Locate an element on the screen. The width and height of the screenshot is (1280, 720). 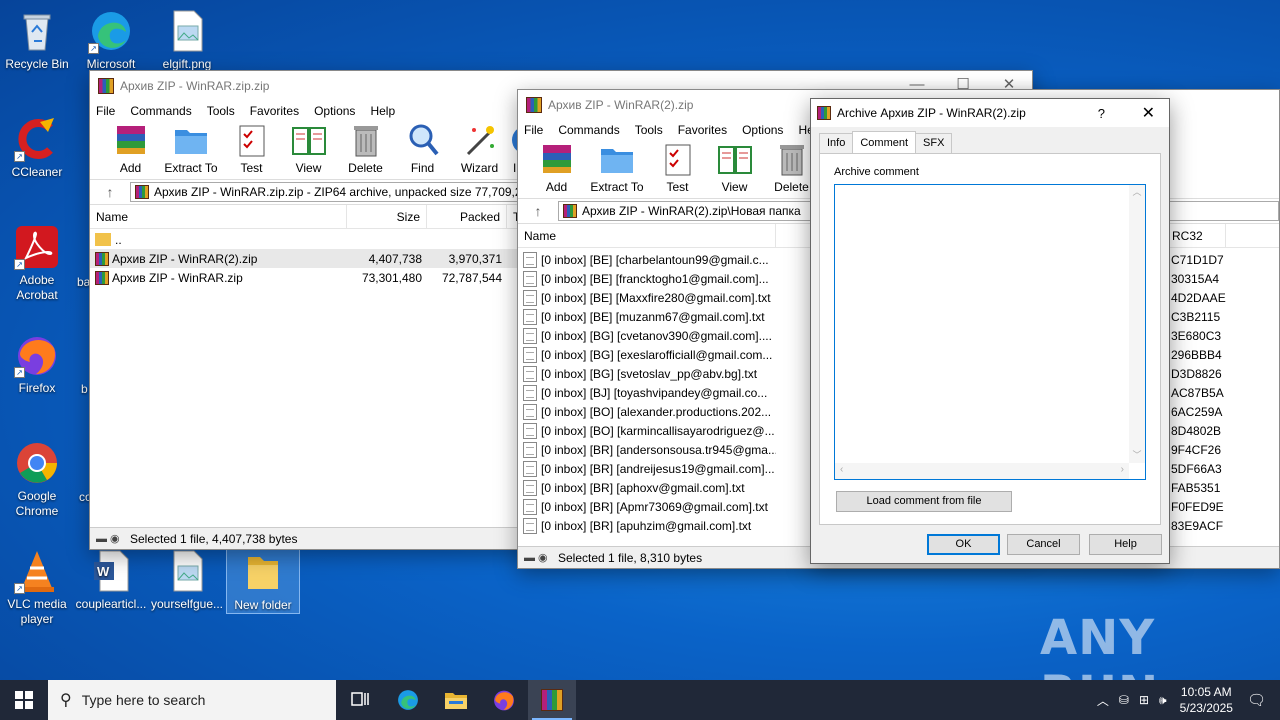
svg-text: W is located at coordinates (103, 571).